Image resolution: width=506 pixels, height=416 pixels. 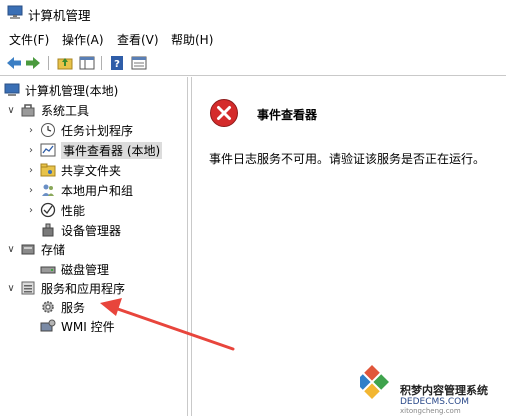 What do you see at coordinates (87, 63) in the screenshot?
I see `show-hide-tree-icon` at bounding box center [87, 63].